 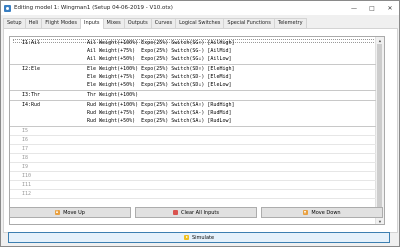 What do you see at coordinates (193, 194) in the screenshot?
I see `empty-input-row: I12` at bounding box center [193, 194].